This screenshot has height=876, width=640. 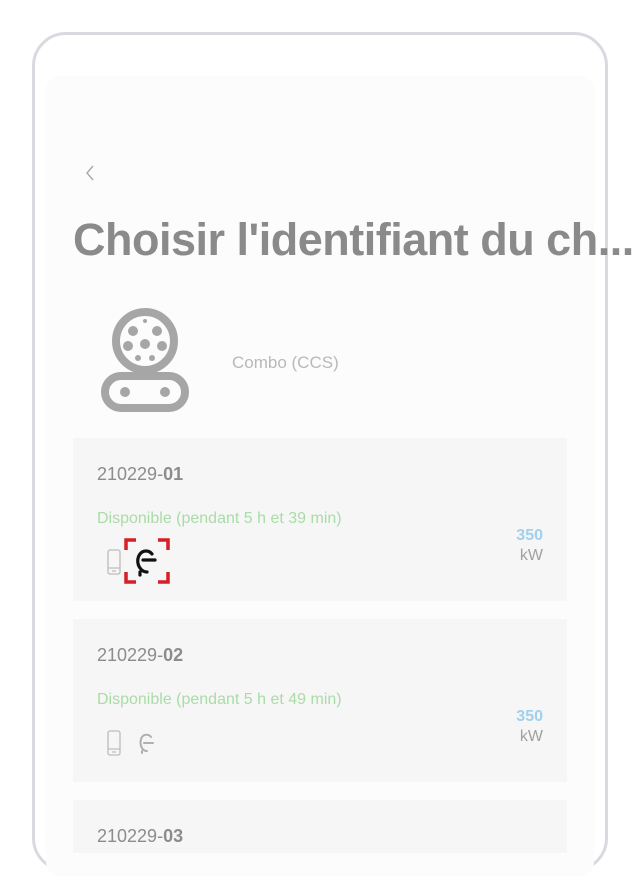 I want to click on plug-and-charge-highlight, so click(x=147, y=561).